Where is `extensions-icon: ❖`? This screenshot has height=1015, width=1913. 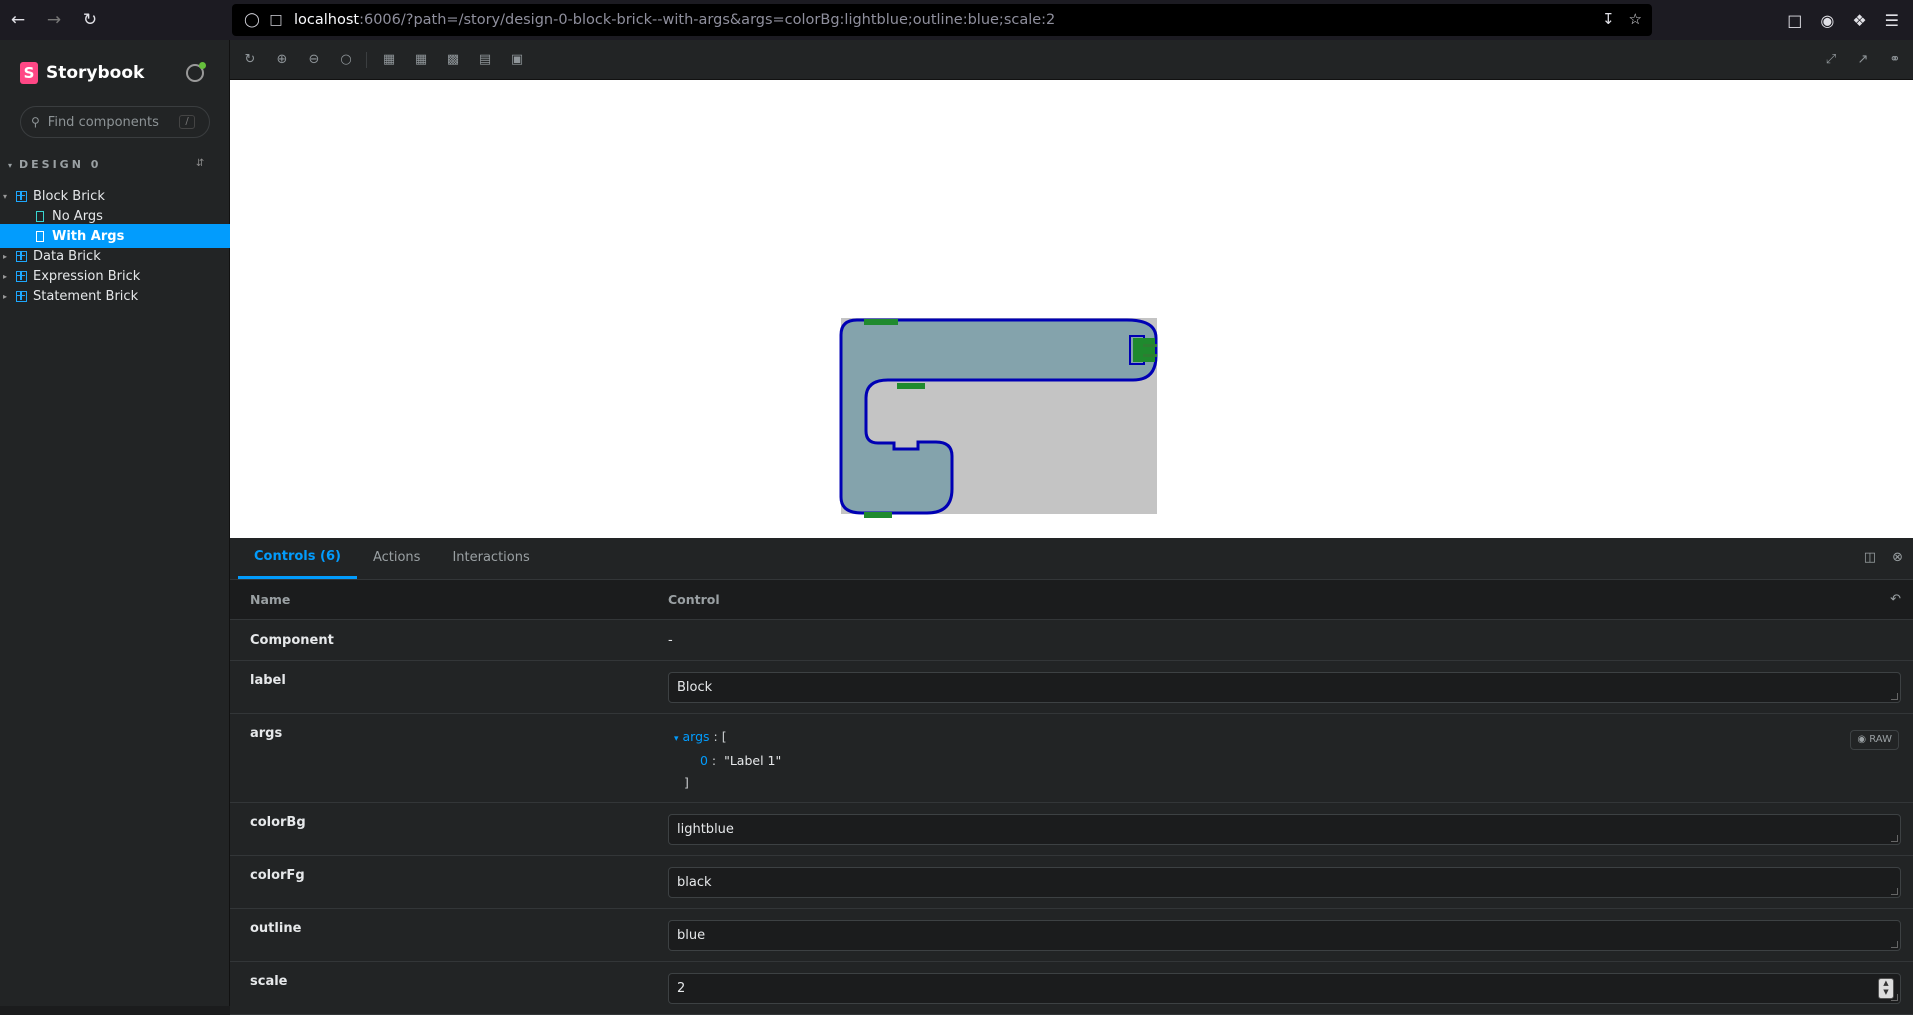 extensions-icon: ❖ is located at coordinates (1859, 20).